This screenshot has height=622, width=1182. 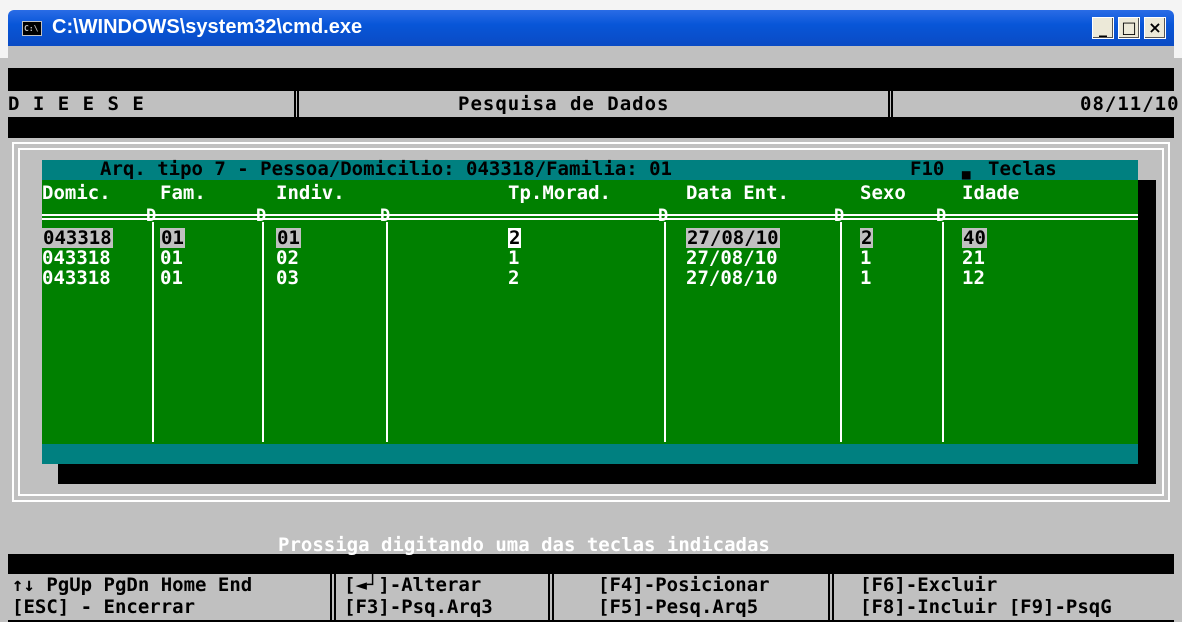 What do you see at coordinates (1022, 169) in the screenshot?
I see `help-label: Teclas` at bounding box center [1022, 169].